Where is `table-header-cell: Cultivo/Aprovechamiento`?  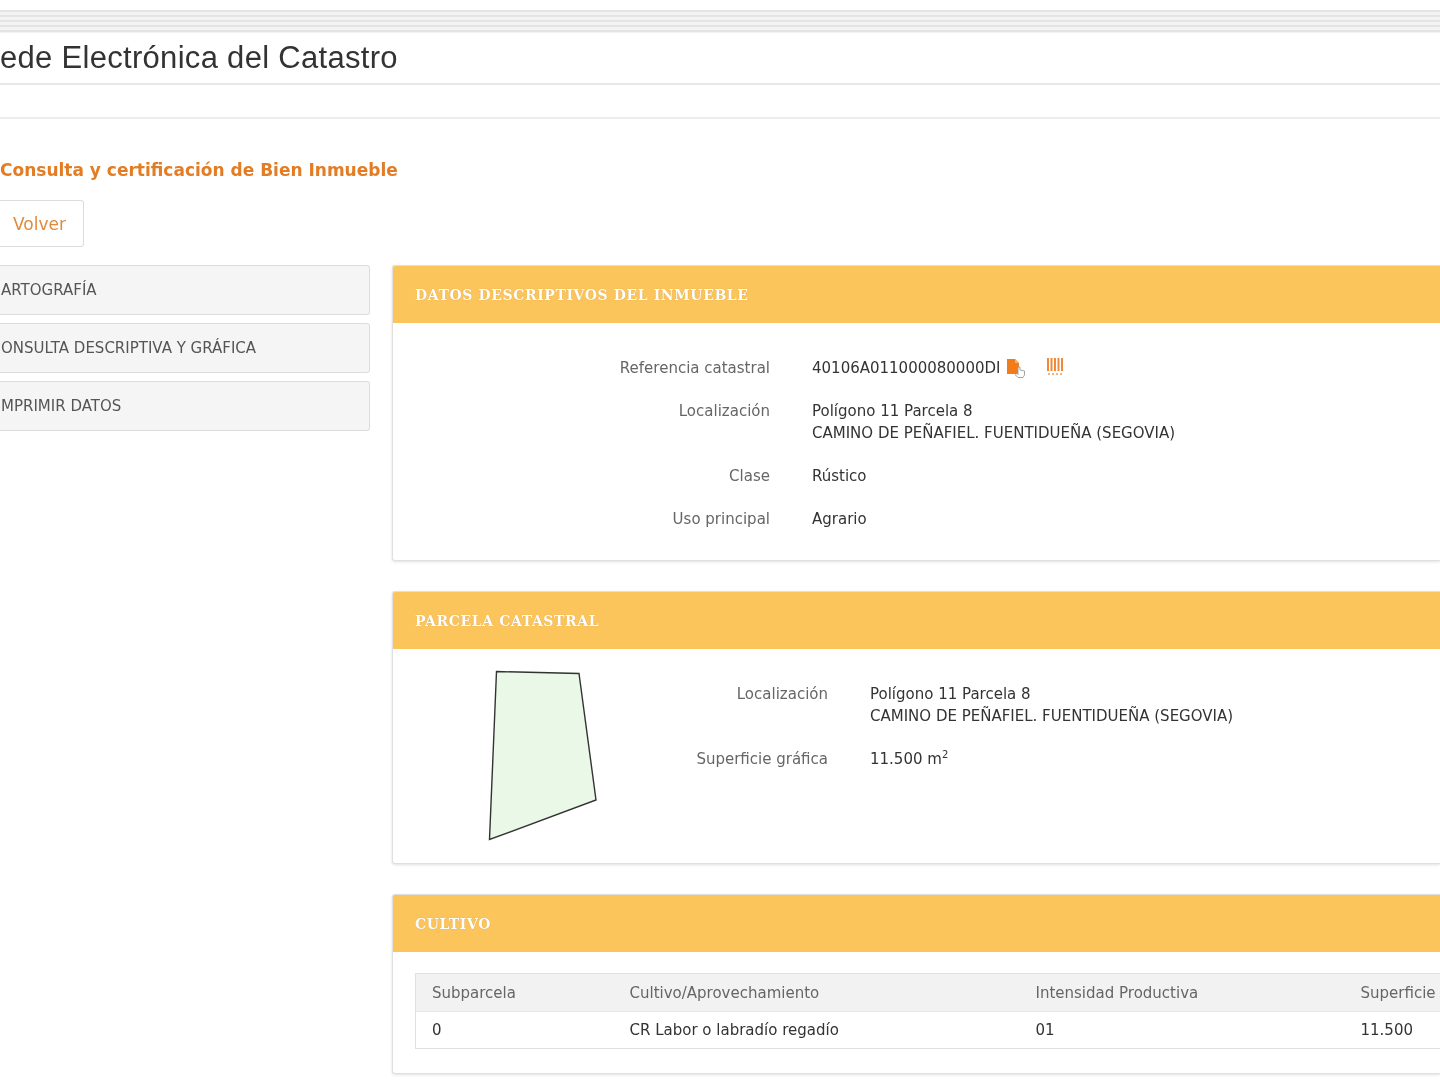 table-header-cell: Cultivo/Aprovechamiento is located at coordinates (816, 992).